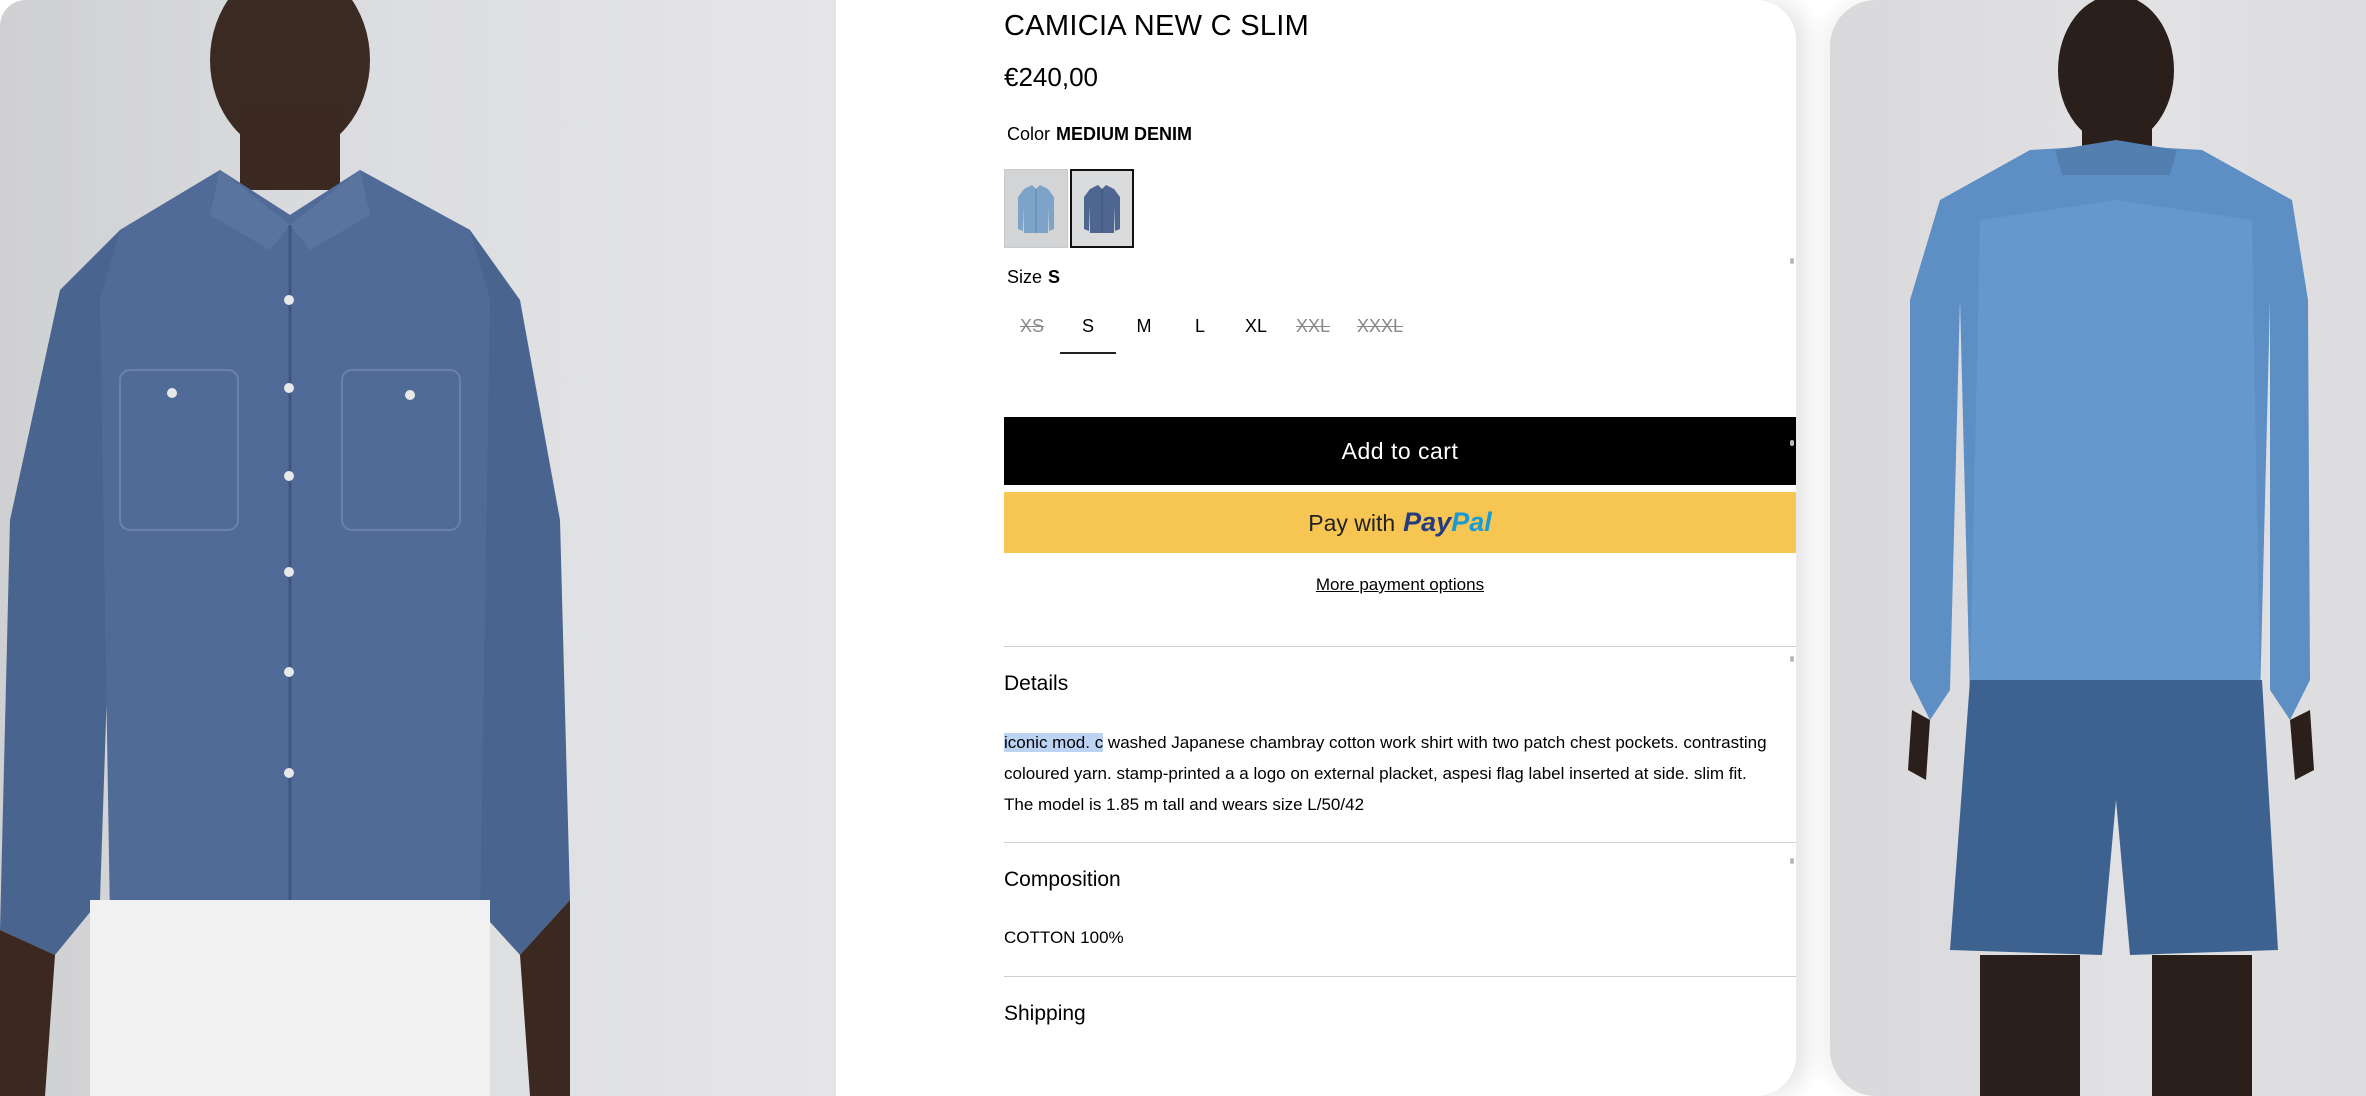 This screenshot has height=1096, width=2366. What do you see at coordinates (1032, 330) in the screenshot?
I see `size-option-xs: XS` at bounding box center [1032, 330].